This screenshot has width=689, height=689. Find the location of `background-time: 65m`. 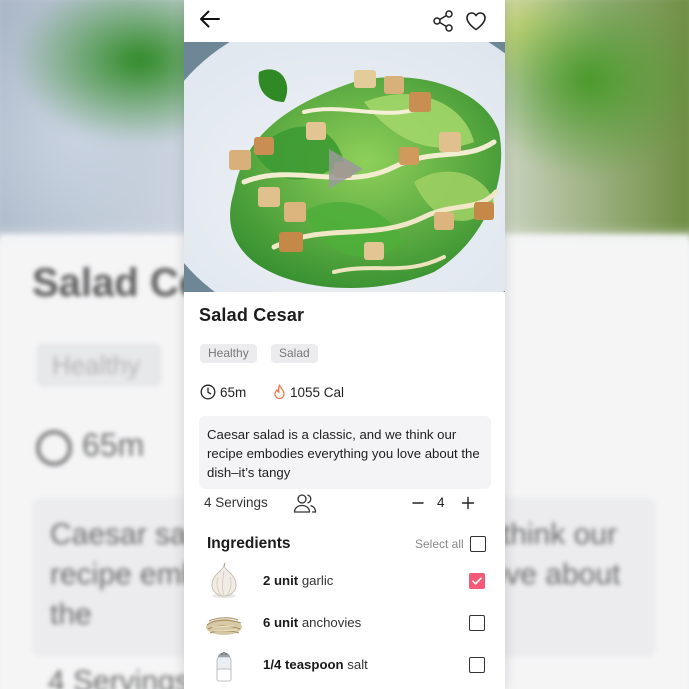

background-time: 65m is located at coordinates (90, 446).